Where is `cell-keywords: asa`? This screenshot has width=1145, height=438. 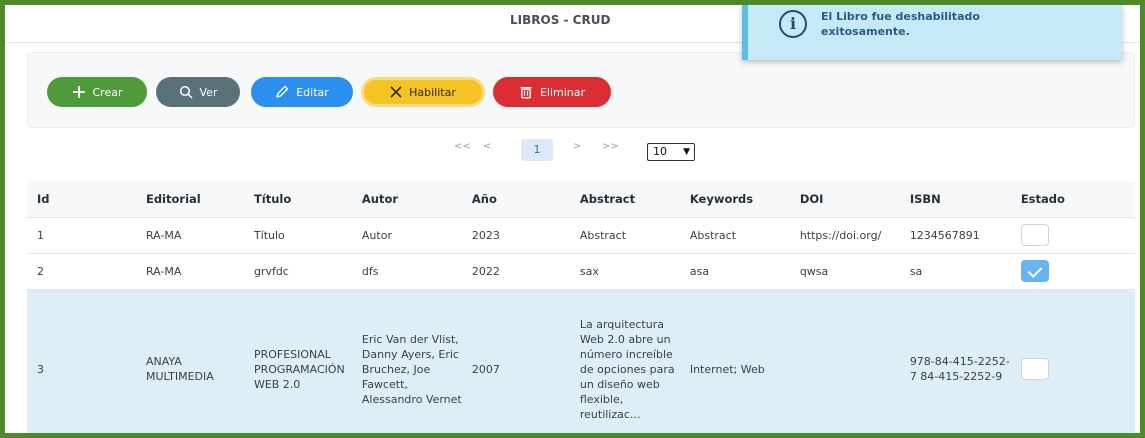 cell-keywords: asa is located at coordinates (734, 271).